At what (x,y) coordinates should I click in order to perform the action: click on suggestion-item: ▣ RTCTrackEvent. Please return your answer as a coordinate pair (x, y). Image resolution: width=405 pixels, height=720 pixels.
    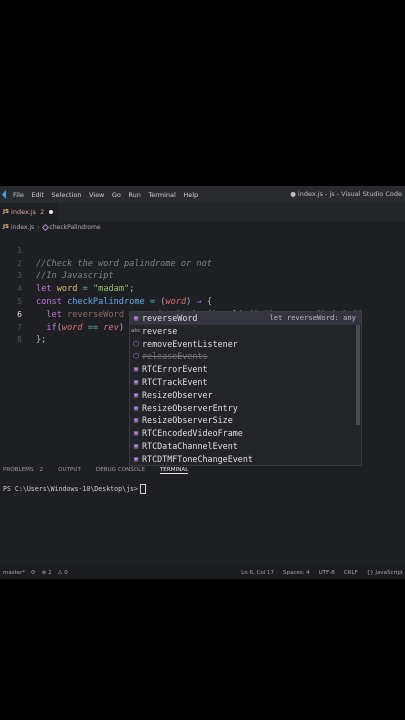
    Looking at the image, I should click on (245, 382).